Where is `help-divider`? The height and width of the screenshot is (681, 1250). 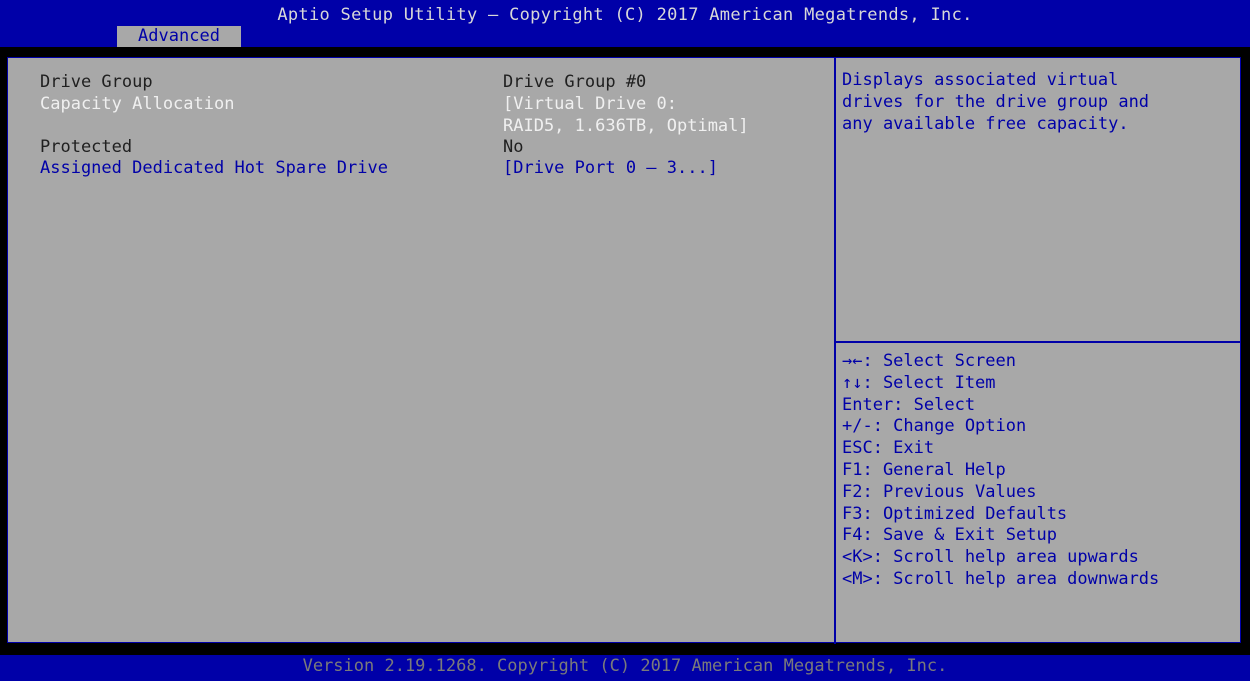
help-divider is located at coordinates (1038, 342).